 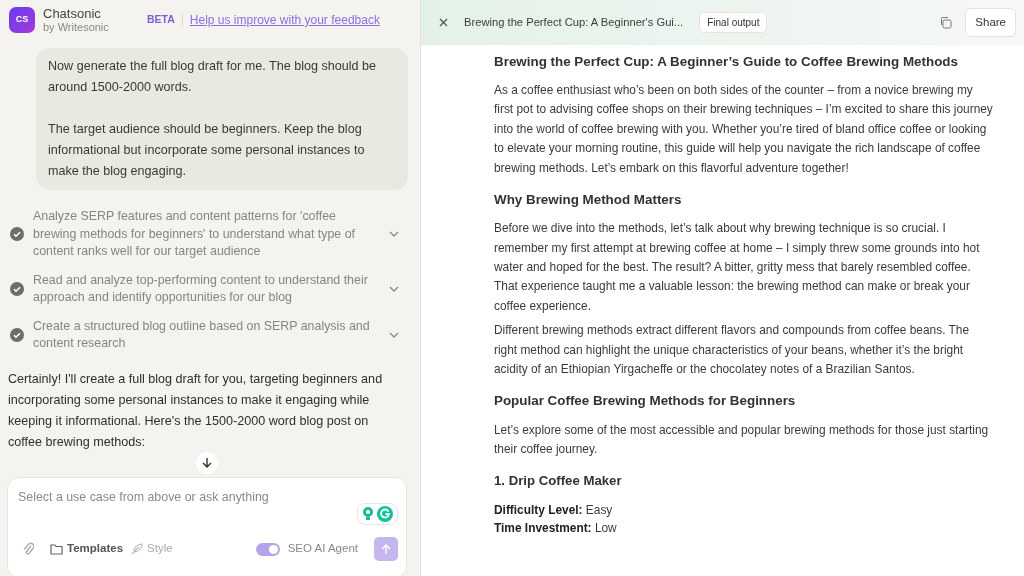 What do you see at coordinates (195, 410) in the screenshot?
I see `assistant-message: Certainly! I'll create a full blog draft for you, targeting beginners and incorporating some personal instances to make it engaging while keeping it informational. Here's the 1500-2000 word blog post on coffee brewing methods:` at bounding box center [195, 410].